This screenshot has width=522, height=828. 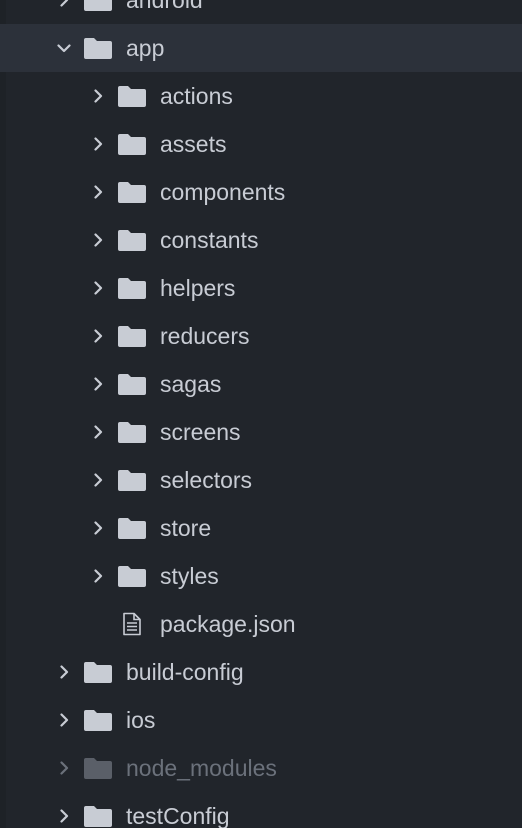 I want to click on tree-item-android: android, so click(x=261, y=12).